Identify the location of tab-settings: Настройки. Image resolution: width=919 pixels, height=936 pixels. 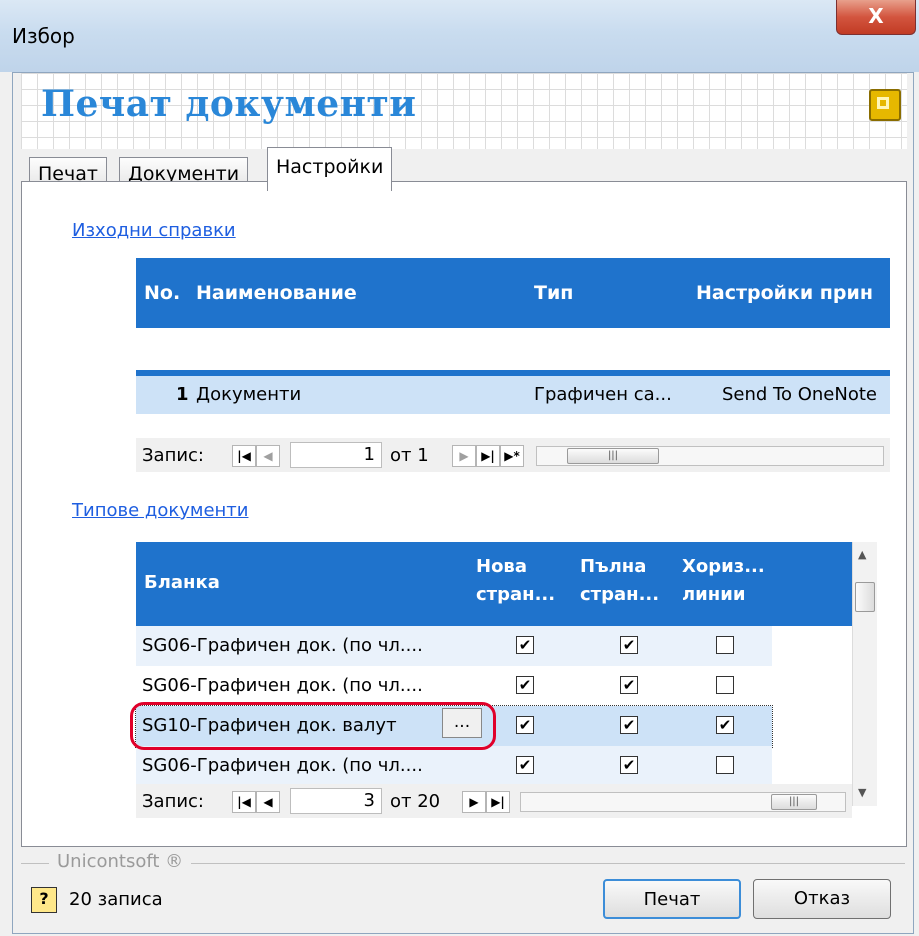
(330, 169).